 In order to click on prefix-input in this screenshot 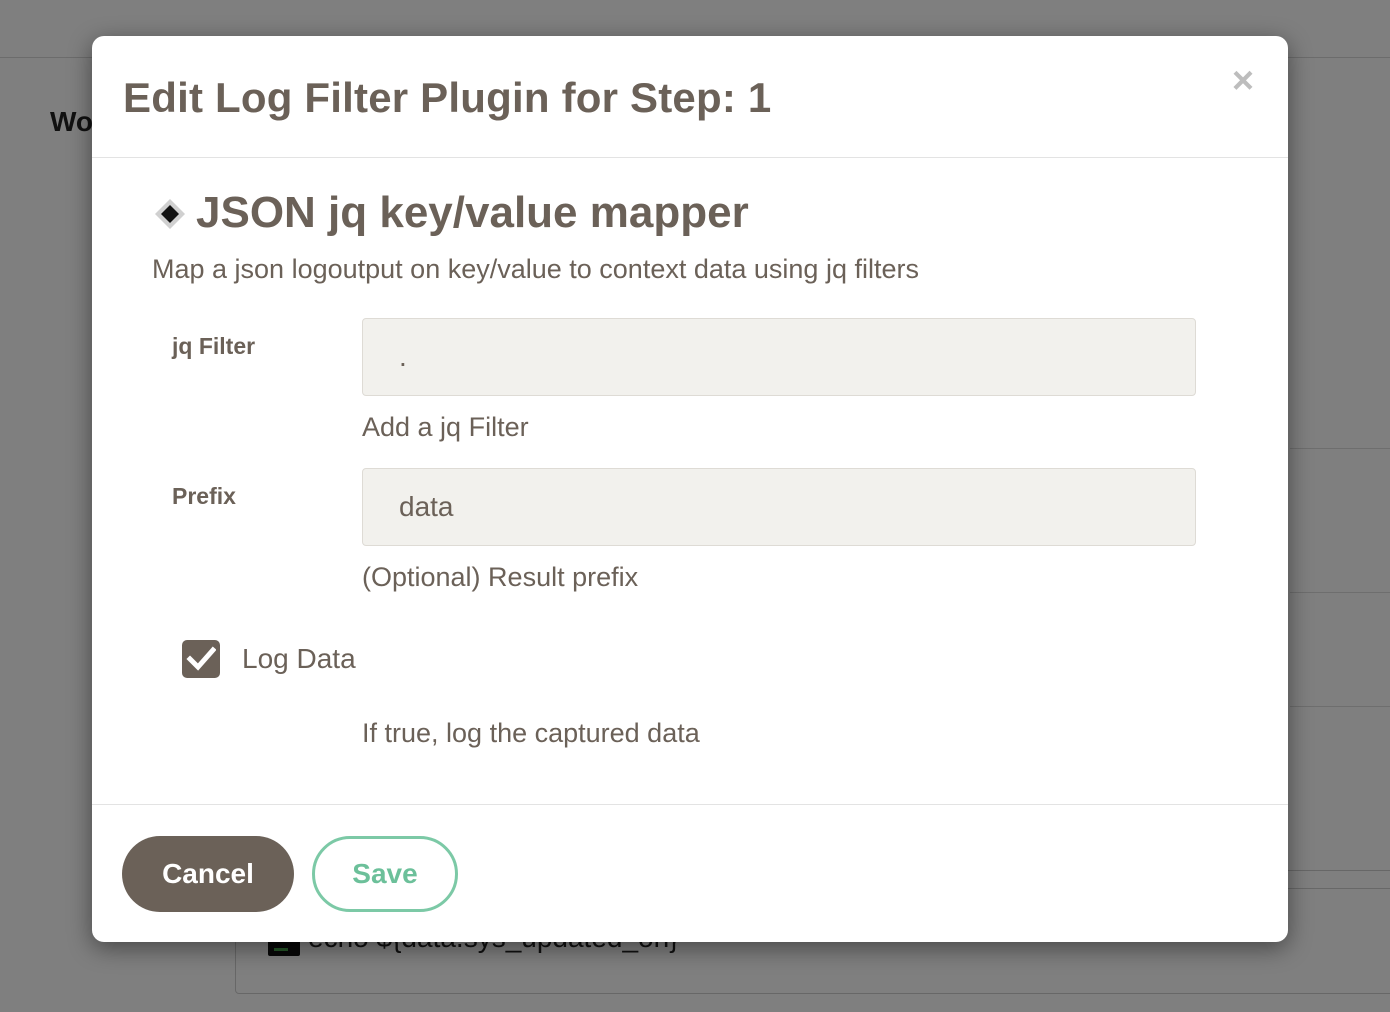, I will do `click(779, 507)`.